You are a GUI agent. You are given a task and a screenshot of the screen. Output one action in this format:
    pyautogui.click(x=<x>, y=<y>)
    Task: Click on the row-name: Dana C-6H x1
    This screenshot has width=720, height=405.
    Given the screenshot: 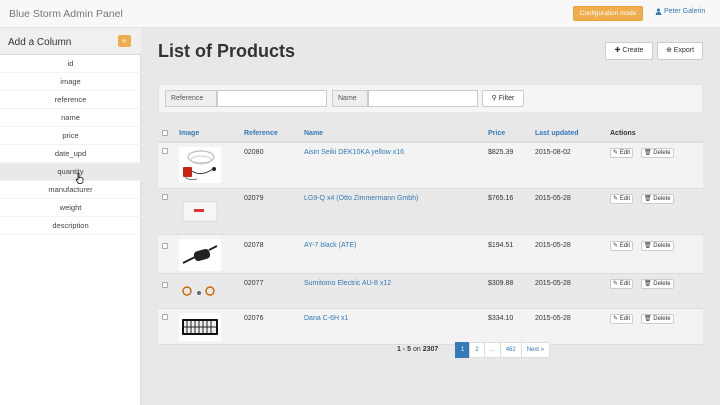 What is the action you would take?
    pyautogui.click(x=326, y=318)
    